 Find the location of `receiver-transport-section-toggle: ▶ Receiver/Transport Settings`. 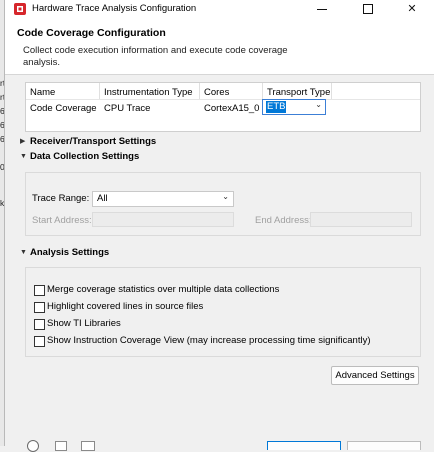

receiver-transport-section-toggle: ▶ Receiver/Transport Settings is located at coordinates (88, 141).